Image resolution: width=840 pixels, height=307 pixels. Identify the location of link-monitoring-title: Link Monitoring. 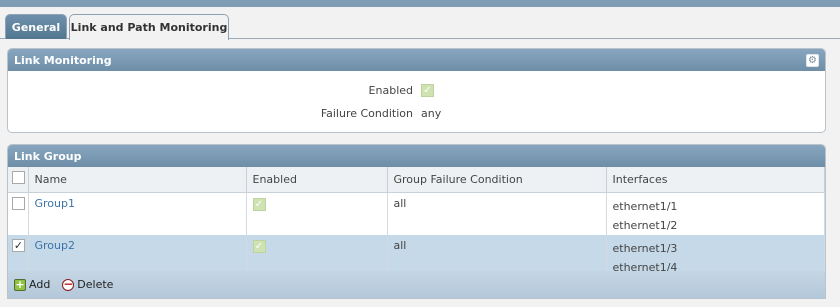
(63, 60).